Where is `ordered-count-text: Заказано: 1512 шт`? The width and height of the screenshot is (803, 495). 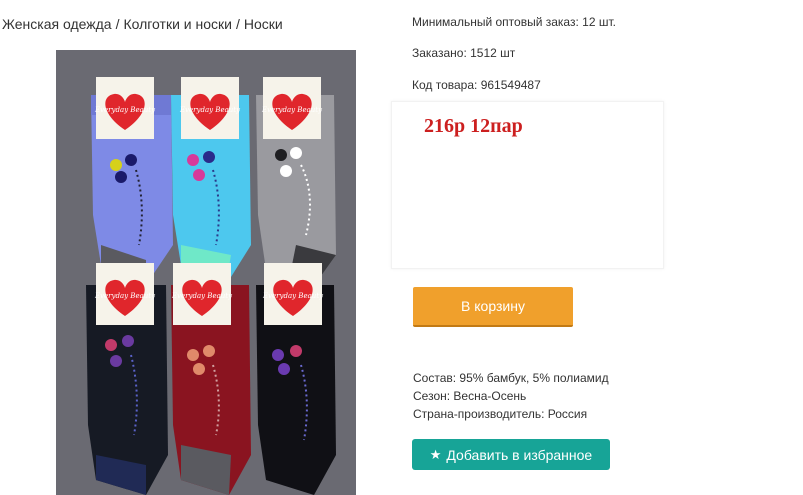
ordered-count-text: Заказано: 1512 шт is located at coordinates (464, 53).